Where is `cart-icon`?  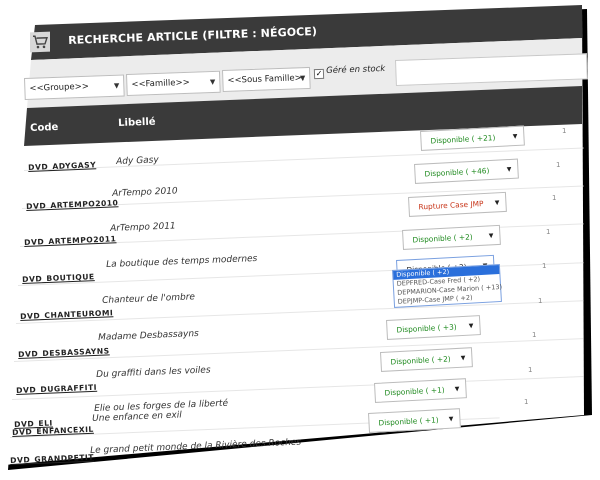 cart-icon is located at coordinates (40, 42).